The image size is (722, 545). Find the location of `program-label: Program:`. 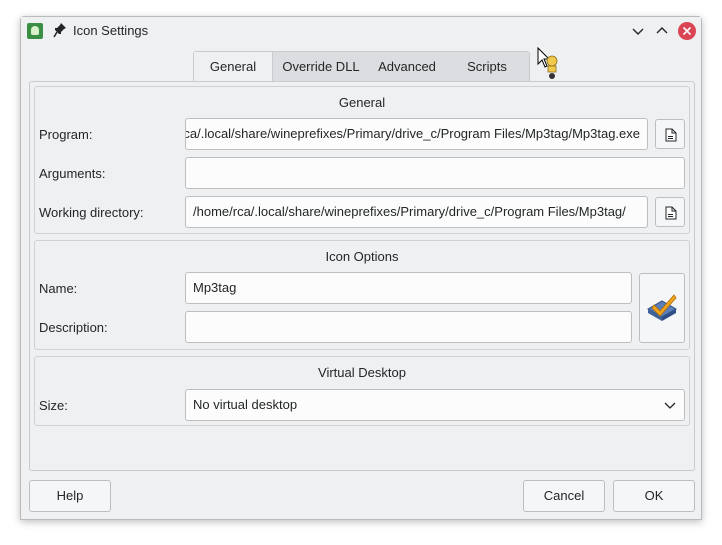

program-label: Program: is located at coordinates (66, 134).